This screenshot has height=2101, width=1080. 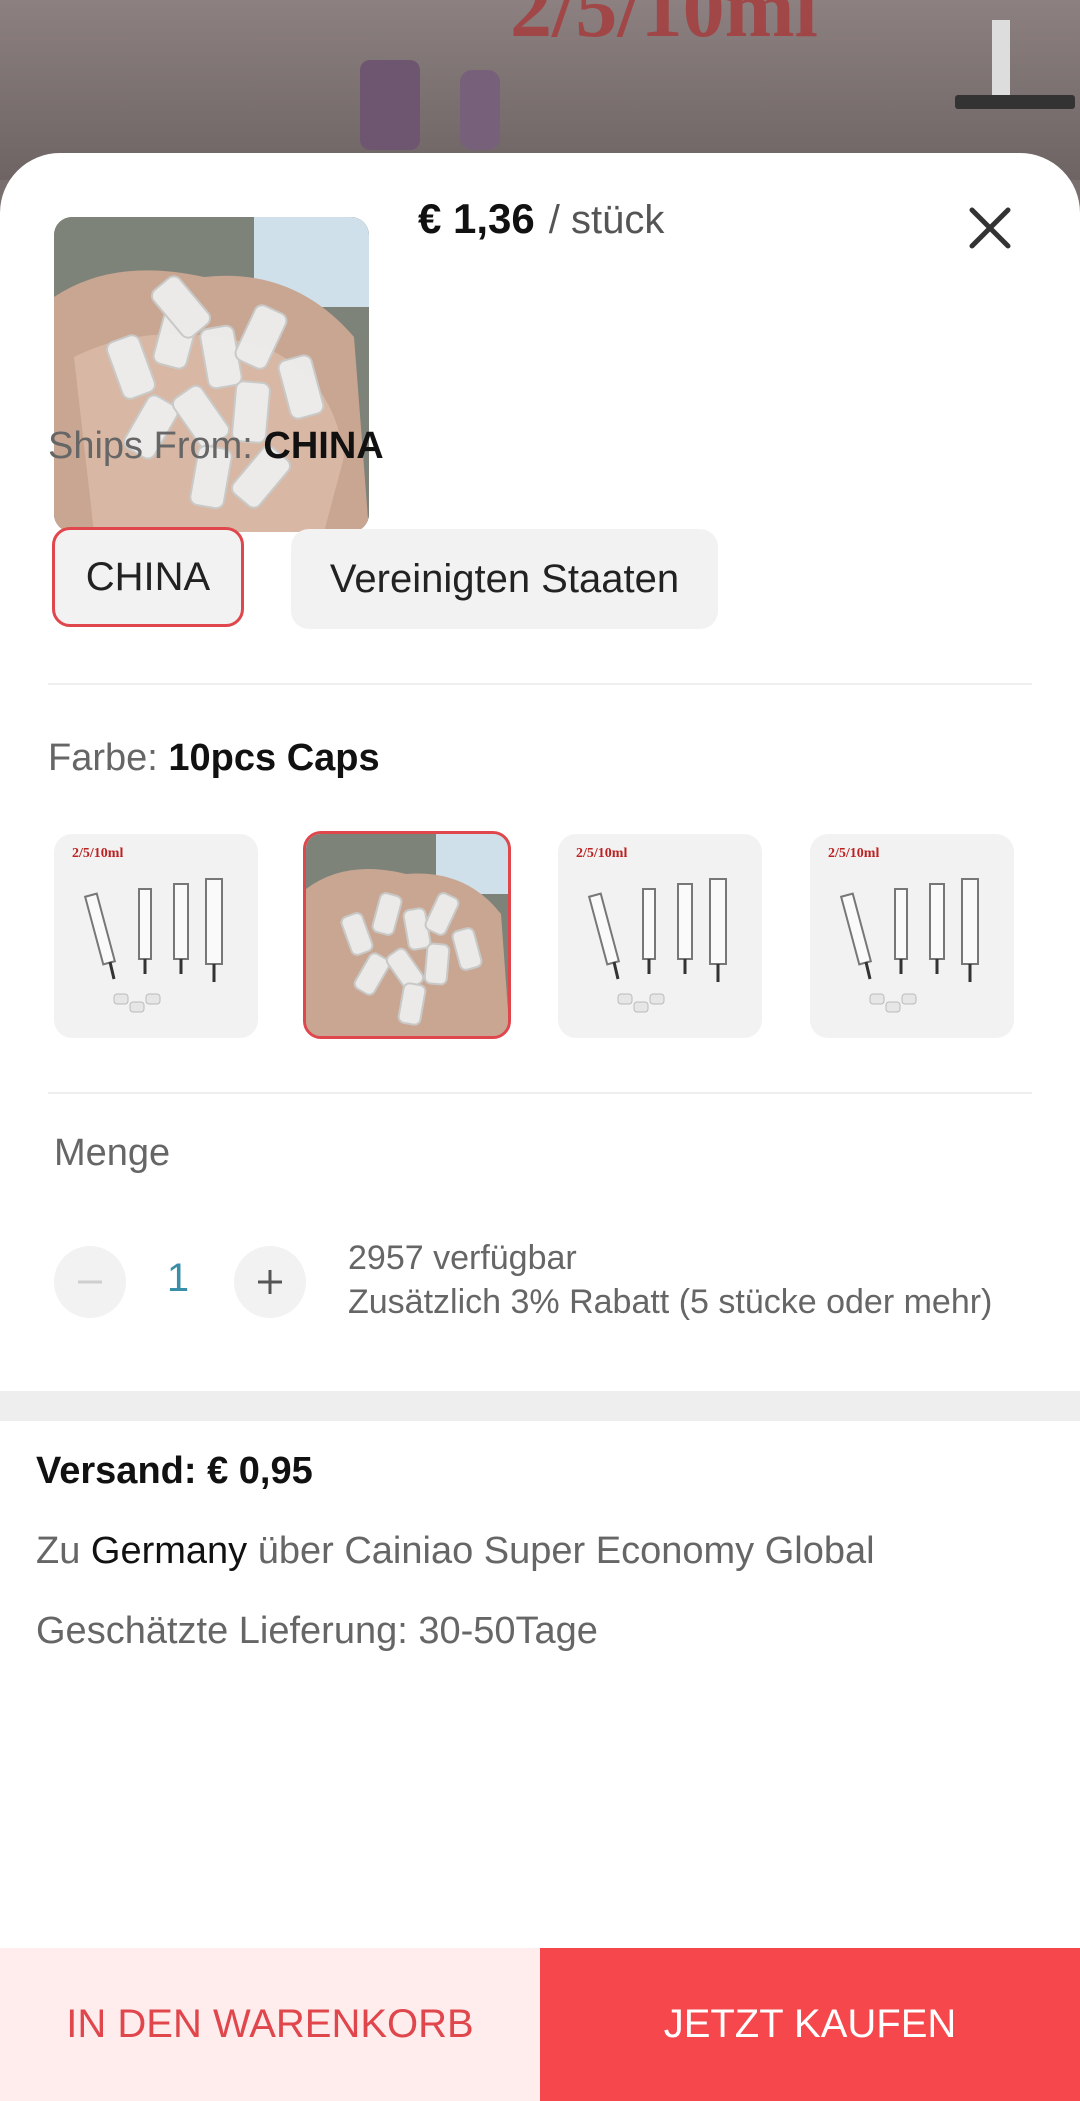 I want to click on close-icon, so click(x=990, y=228).